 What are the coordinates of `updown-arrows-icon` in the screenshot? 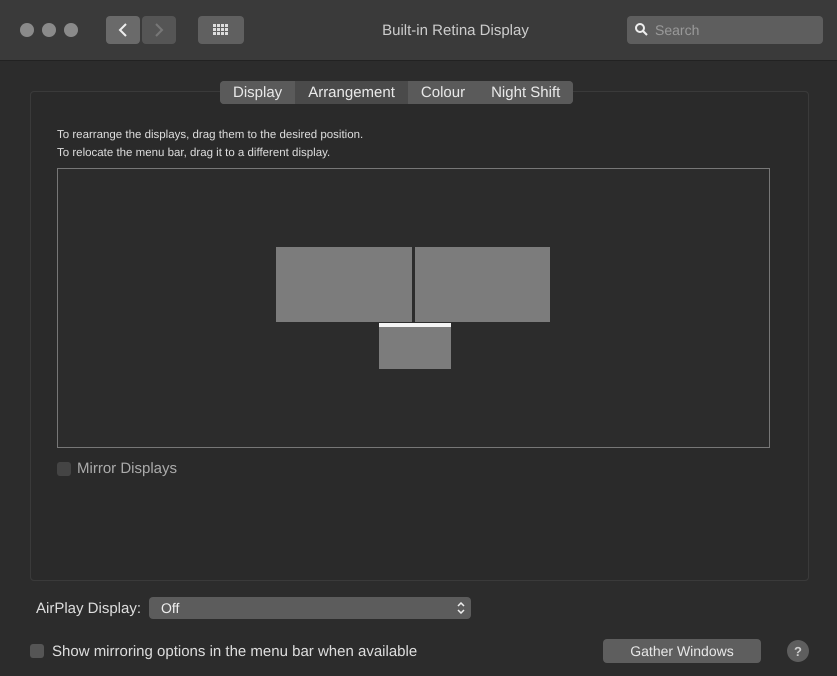 It's located at (461, 608).